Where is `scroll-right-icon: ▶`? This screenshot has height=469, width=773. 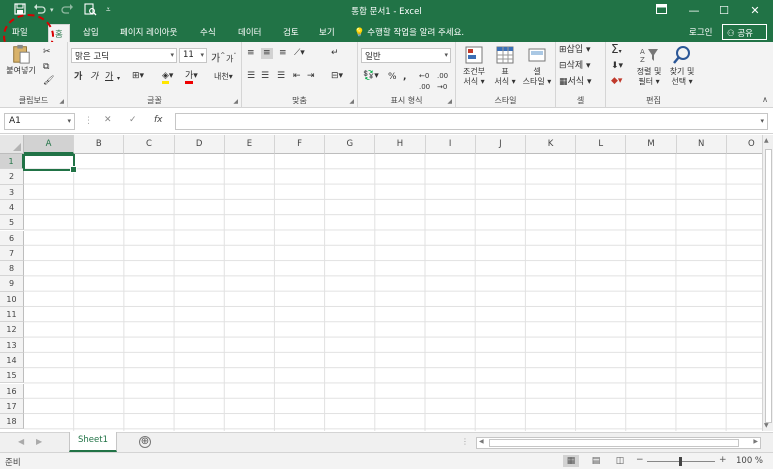 scroll-right-icon: ▶ is located at coordinates (755, 441).